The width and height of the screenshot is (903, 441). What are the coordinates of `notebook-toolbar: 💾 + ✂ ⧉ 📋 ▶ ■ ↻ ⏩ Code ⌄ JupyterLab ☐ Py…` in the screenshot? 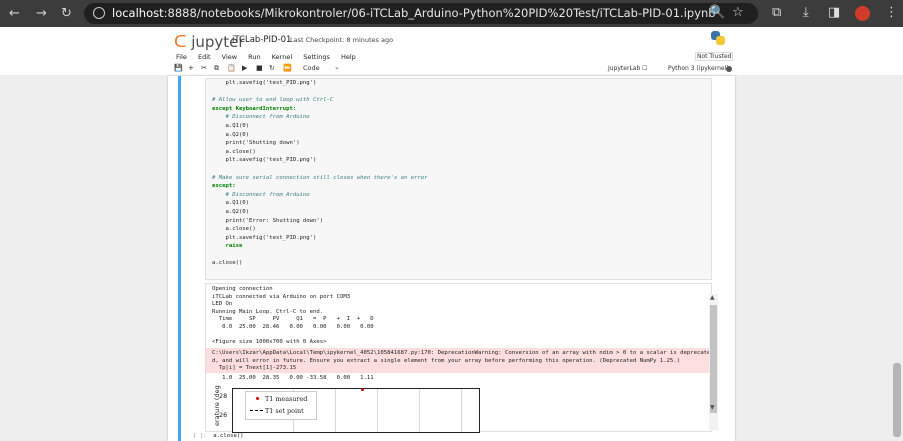 It's located at (536, 69).